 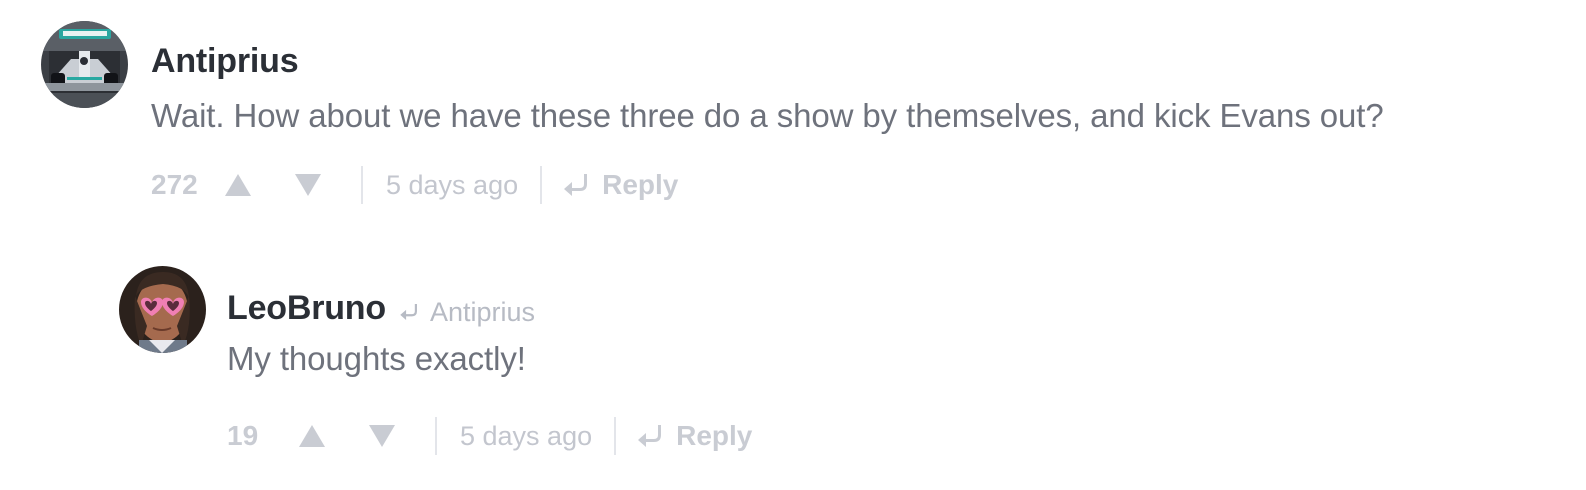 I want to click on comment-actions: 272 5 days ago Reply, so click(x=767, y=185).